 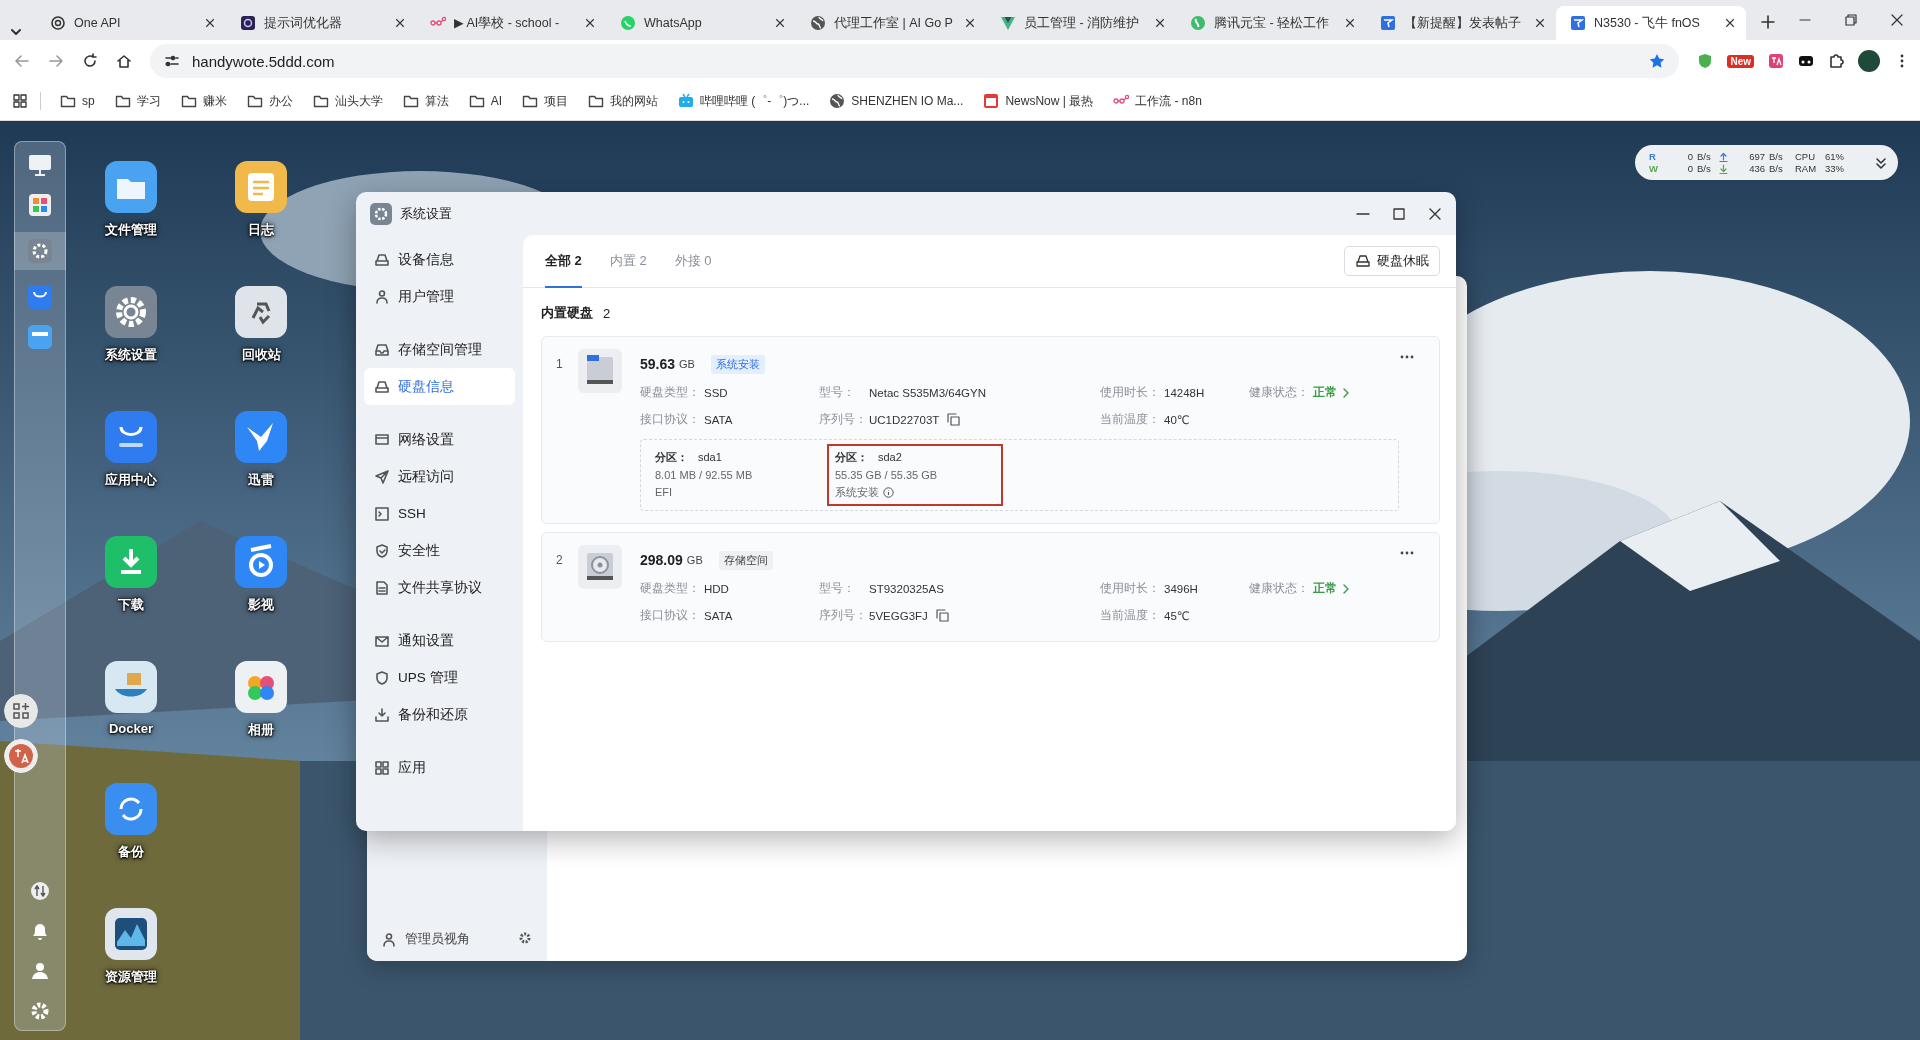 What do you see at coordinates (131, 355) in the screenshot?
I see `app-label: 系统设置` at bounding box center [131, 355].